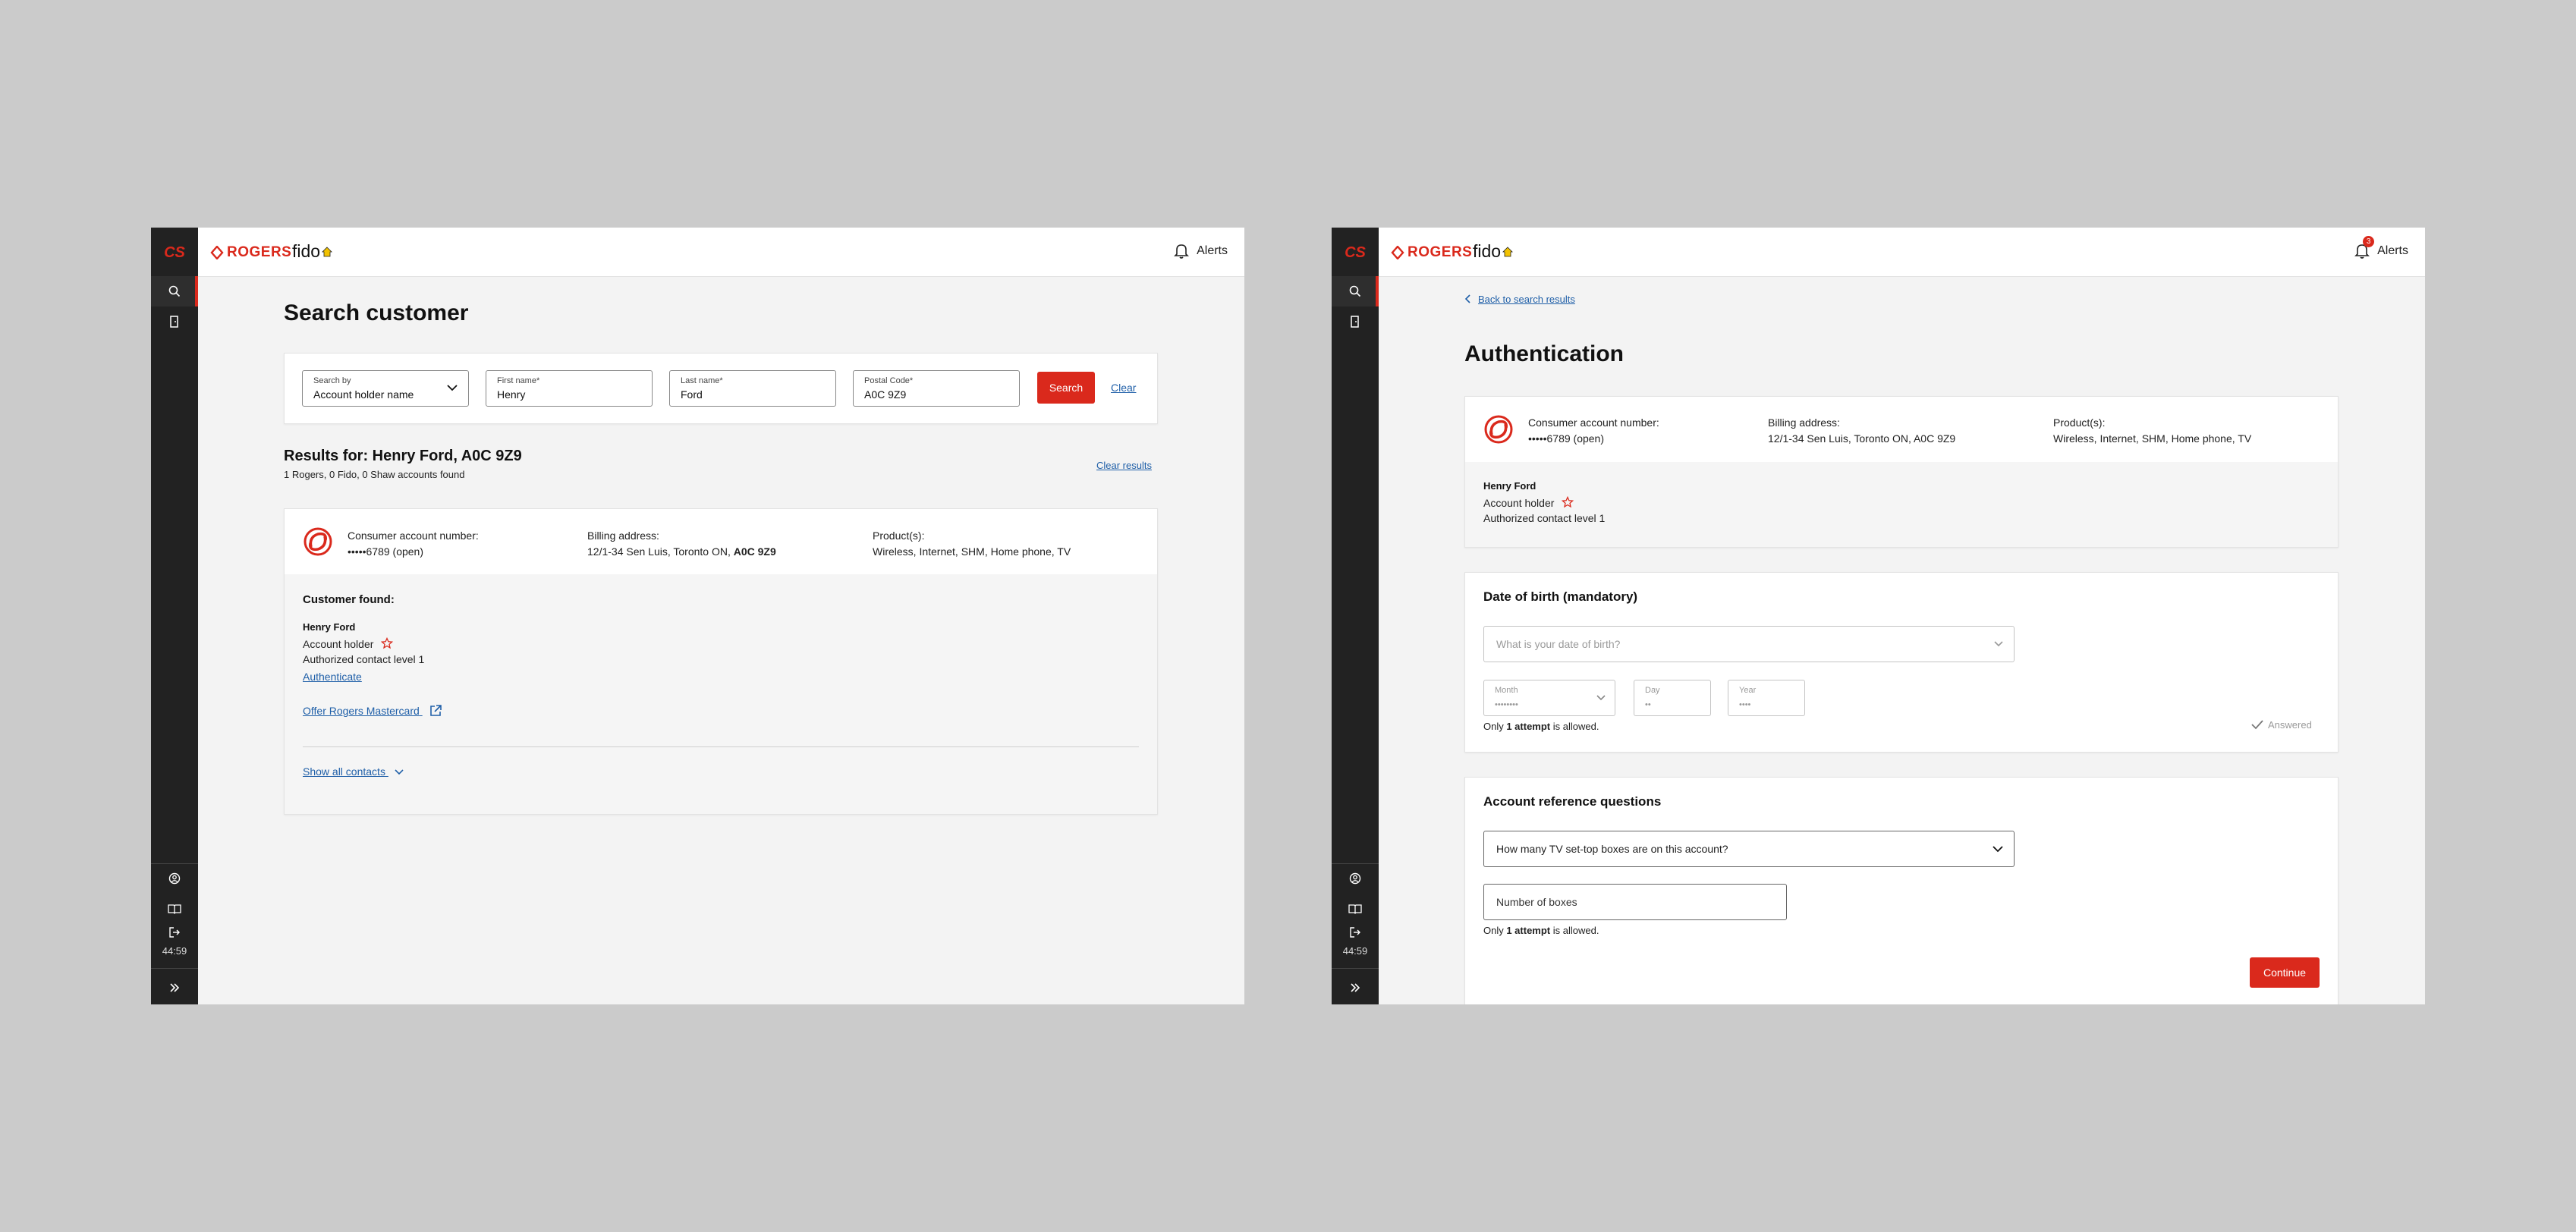  What do you see at coordinates (569, 388) in the screenshot?
I see `first-name-field: First name* Henry` at bounding box center [569, 388].